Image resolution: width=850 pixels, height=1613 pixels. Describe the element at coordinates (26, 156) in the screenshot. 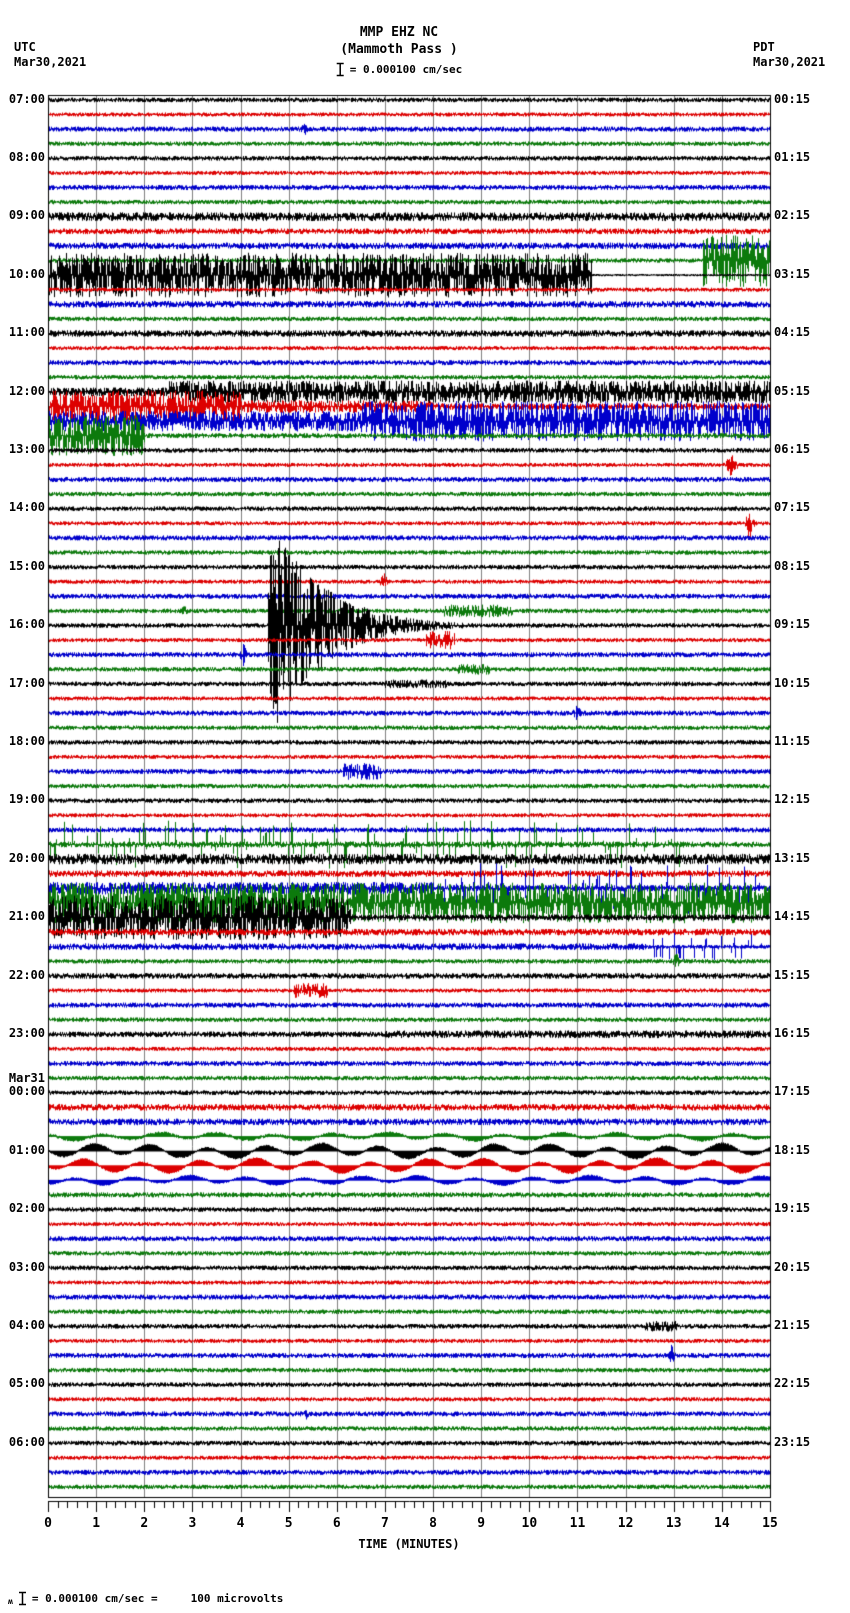

I see `left-time-label: 08:00` at that location.